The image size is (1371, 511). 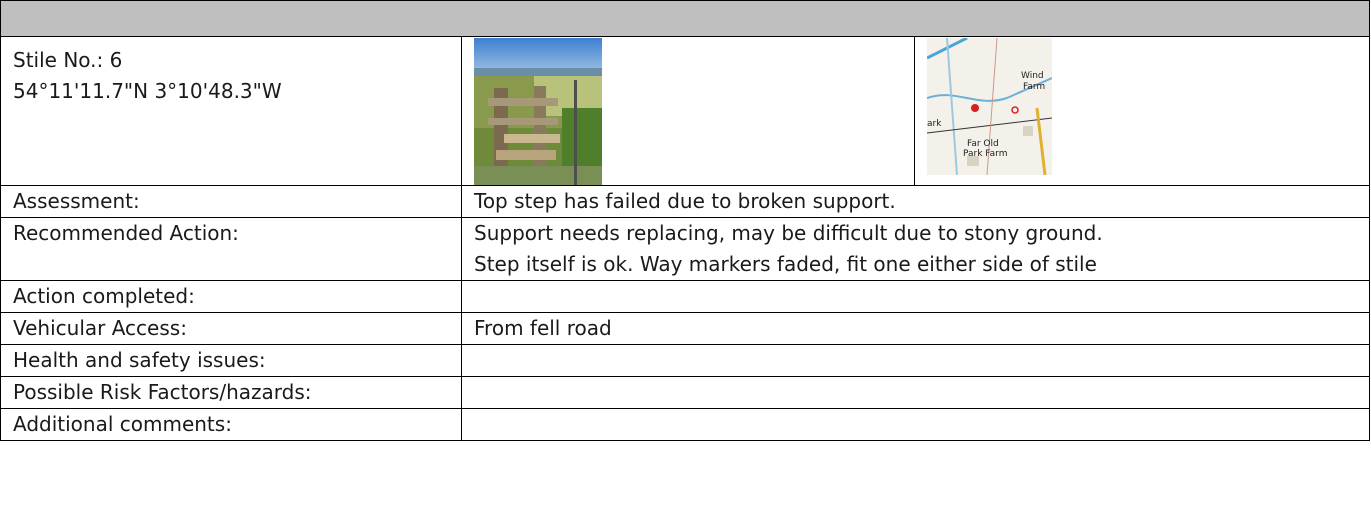 I want to click on risk-factors-value, so click(x=915, y=392).